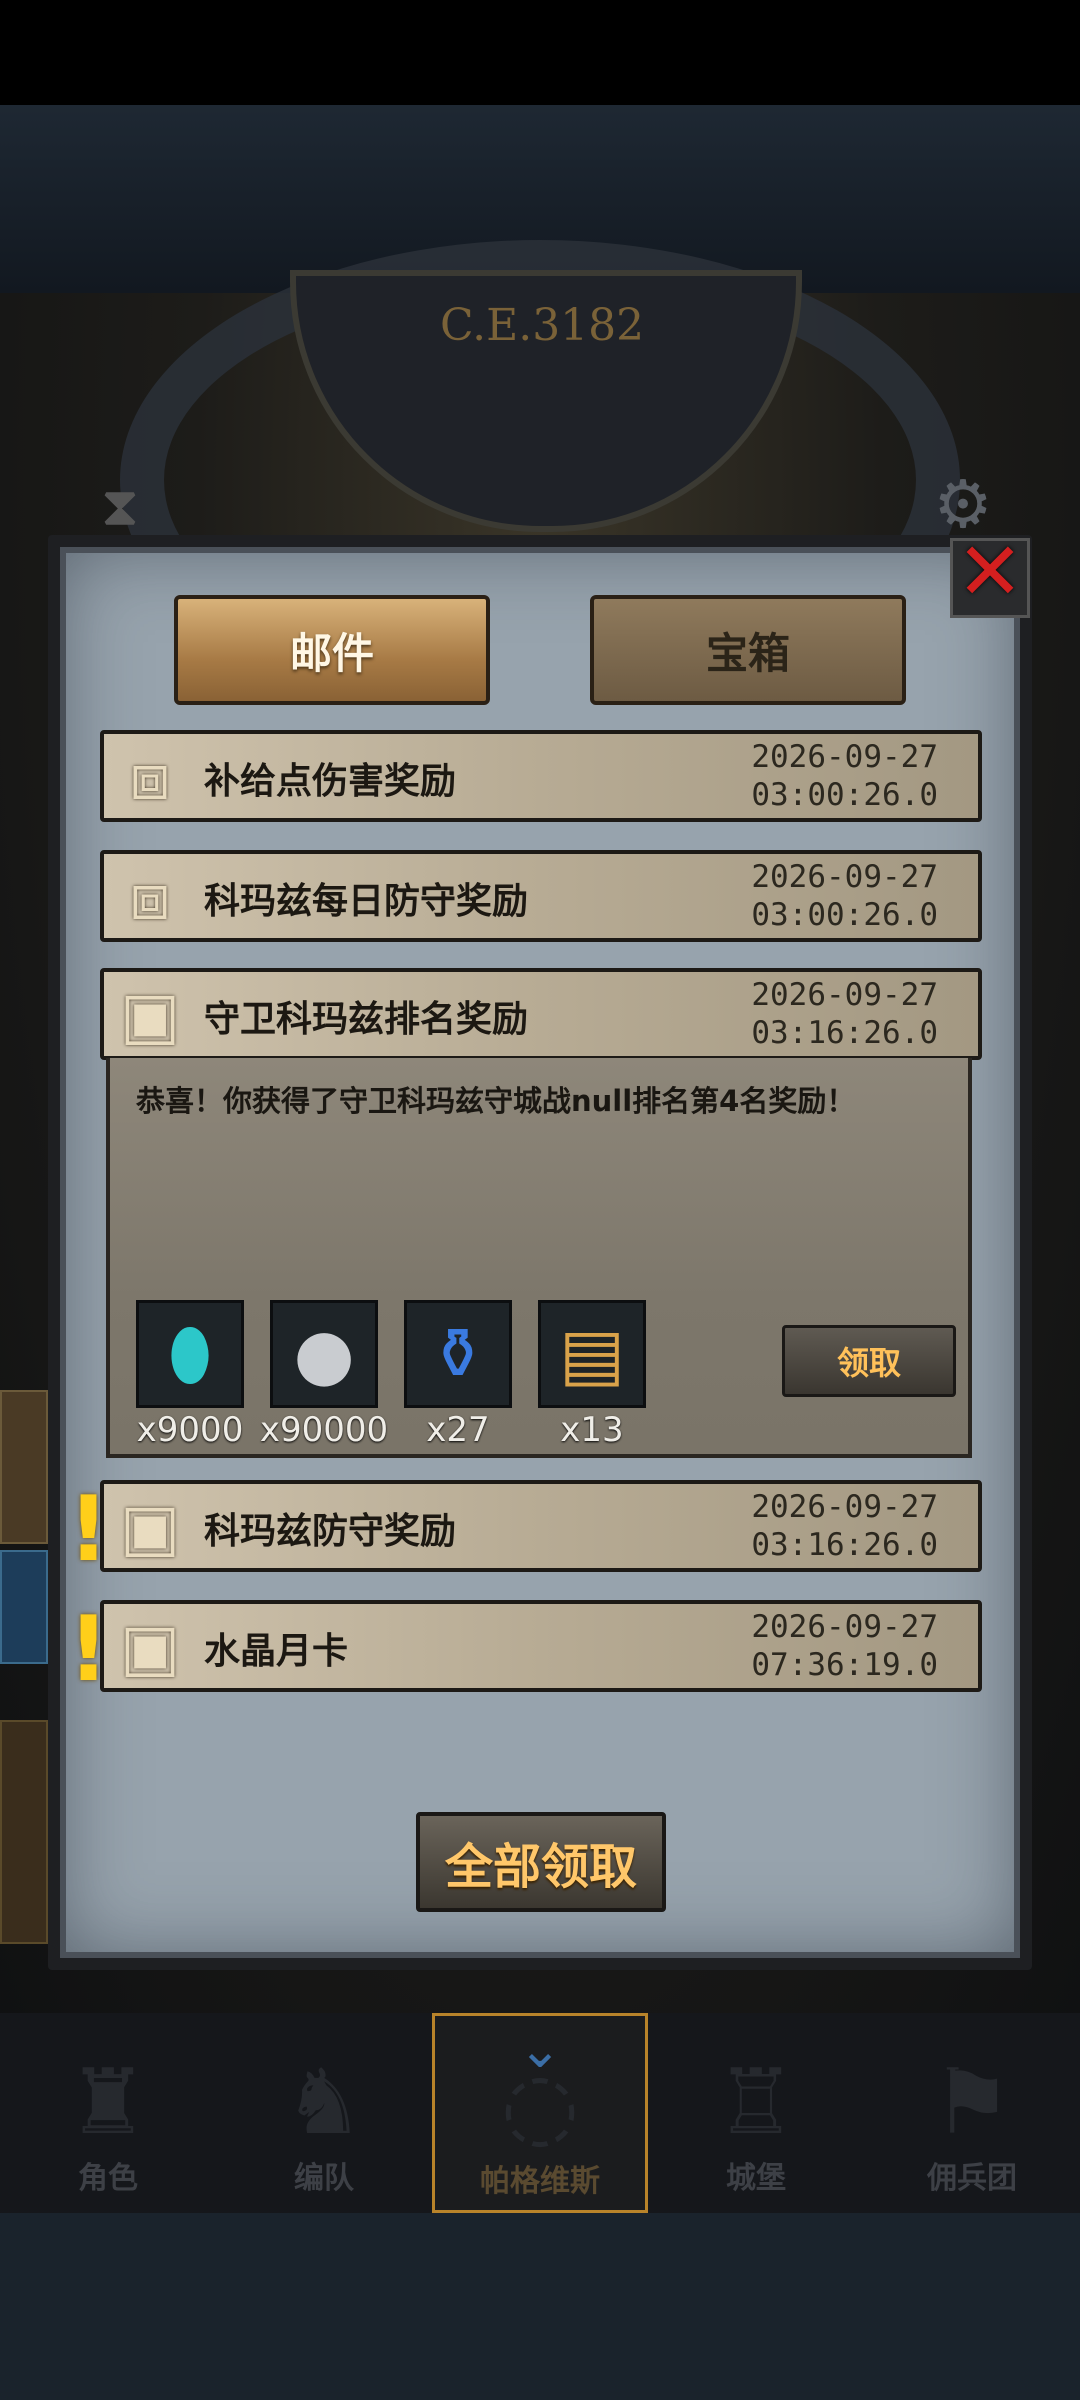  I want to click on reward-item: ▤, so click(592, 1354).